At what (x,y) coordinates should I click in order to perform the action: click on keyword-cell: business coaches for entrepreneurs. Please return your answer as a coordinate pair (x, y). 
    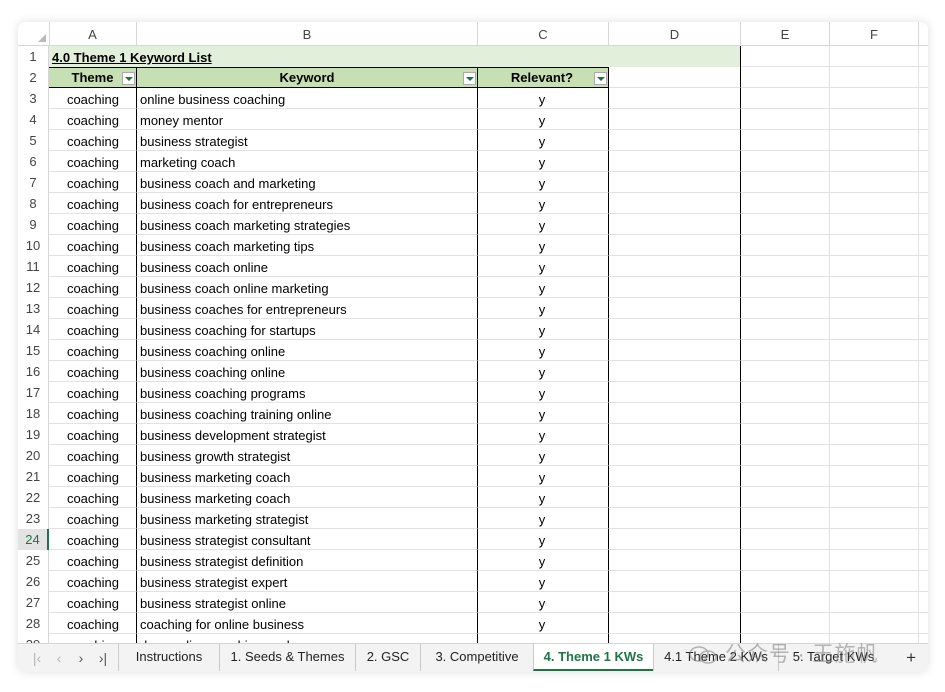
    Looking at the image, I should click on (307, 308).